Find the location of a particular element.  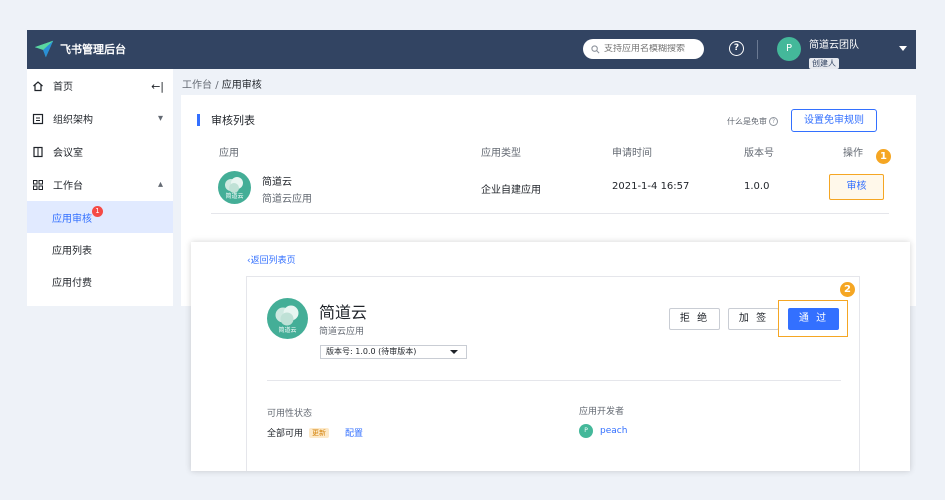

logo: 飞书管理后台 is located at coordinates (79, 49).